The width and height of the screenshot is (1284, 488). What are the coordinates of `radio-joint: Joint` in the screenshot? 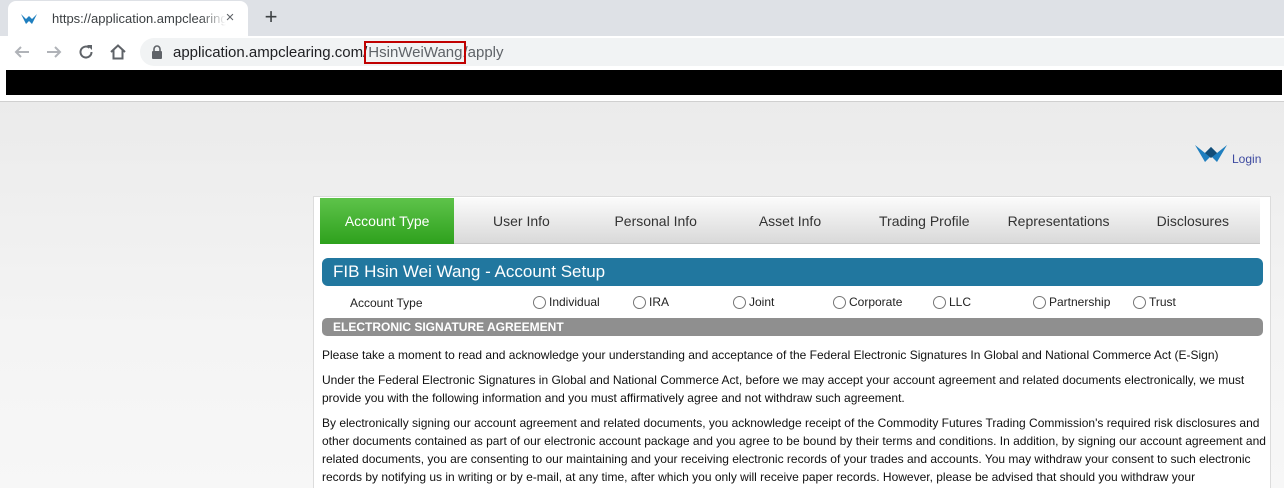 It's located at (753, 302).